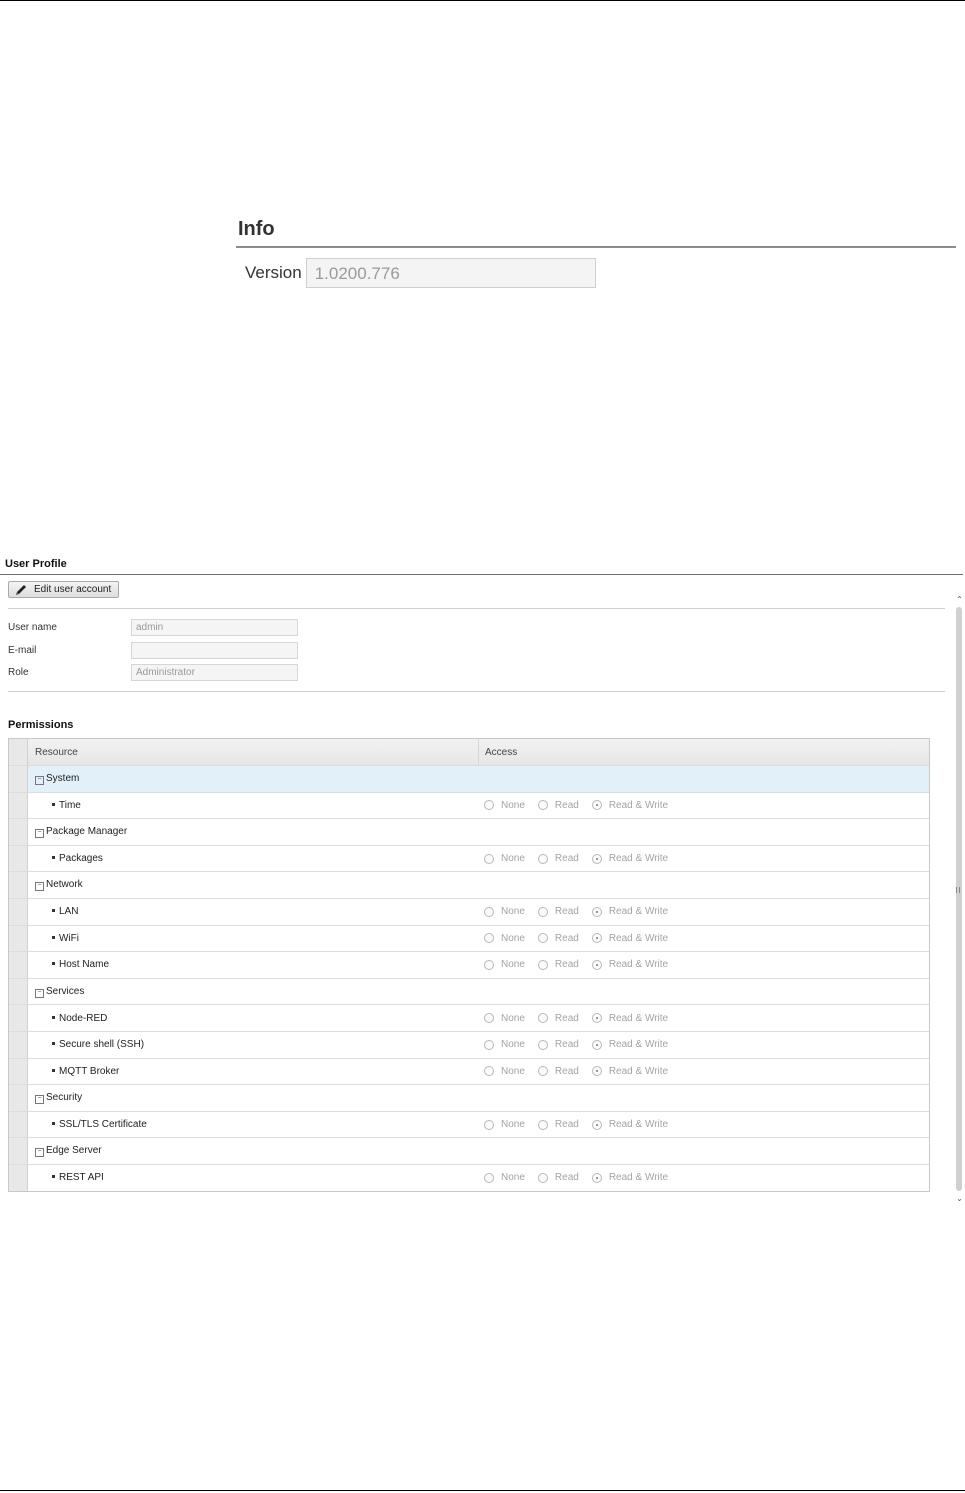 Image resolution: width=965 pixels, height=1493 pixels. What do you see at coordinates (469, 1071) in the screenshot?
I see `permission-item-row: MQTT Broker None Read Read & Write` at bounding box center [469, 1071].